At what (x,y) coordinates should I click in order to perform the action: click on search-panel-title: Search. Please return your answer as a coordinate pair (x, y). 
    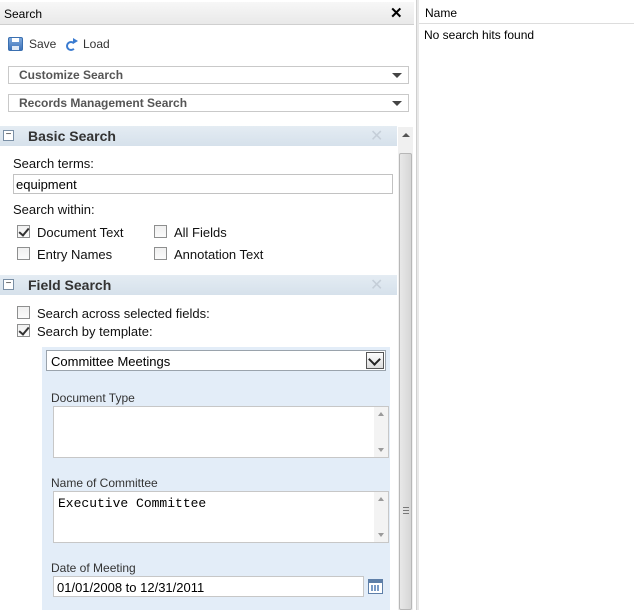
    Looking at the image, I should click on (23, 14).